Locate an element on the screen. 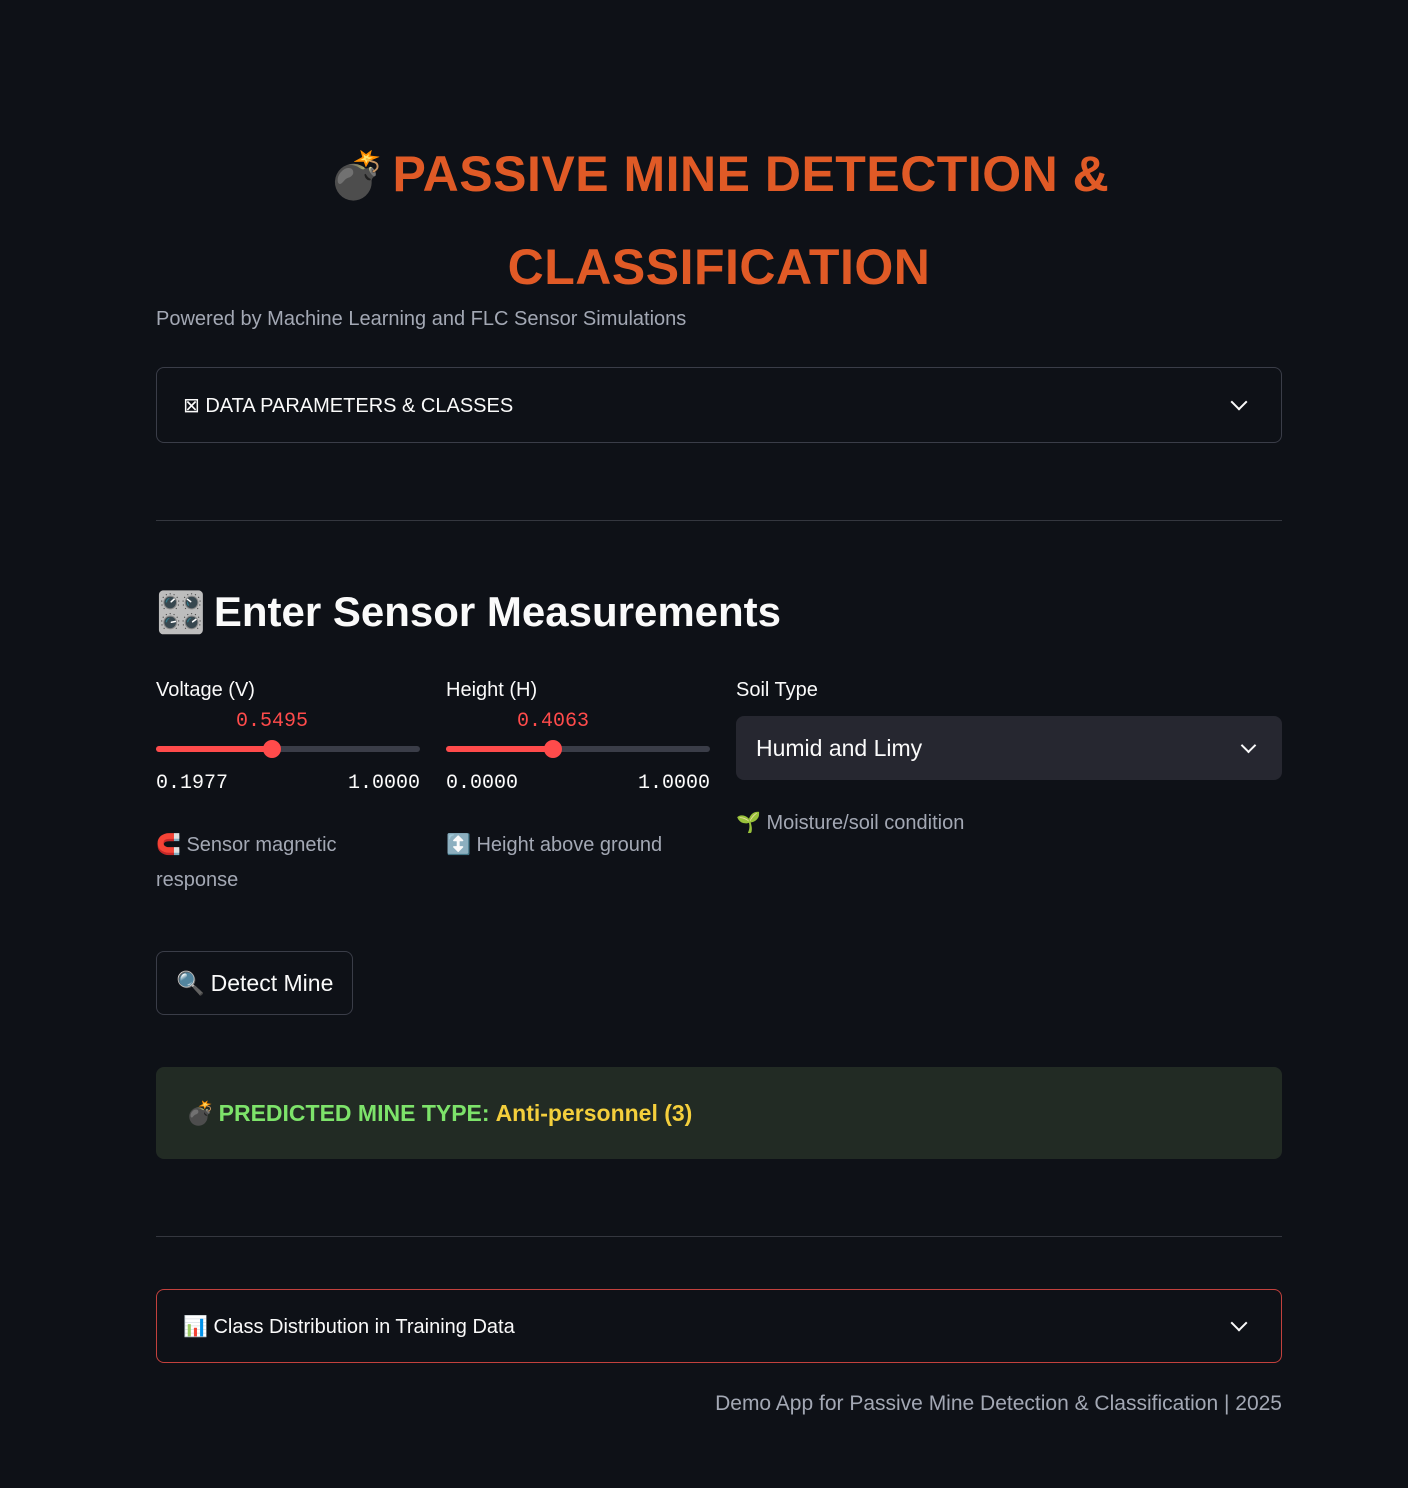 This screenshot has width=1408, height=1488. section-heading-text: Enter Sensor Measurements is located at coordinates (497, 611).